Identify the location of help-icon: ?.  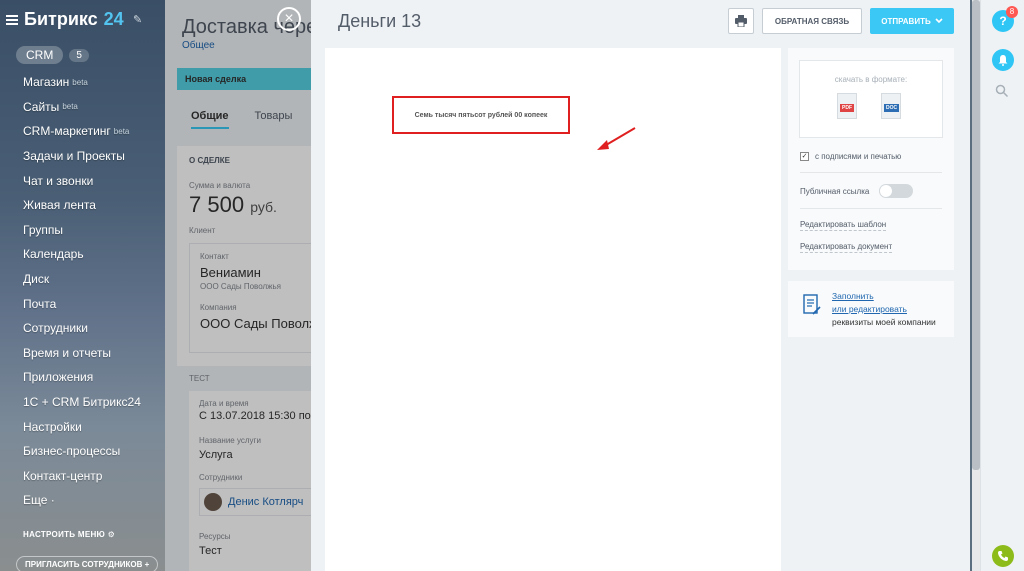
(1003, 21).